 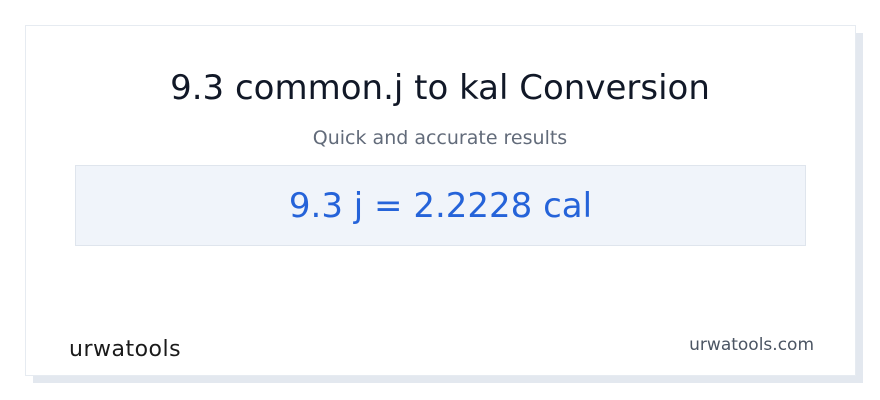 I want to click on brand-logo: urwatools, so click(x=125, y=350).